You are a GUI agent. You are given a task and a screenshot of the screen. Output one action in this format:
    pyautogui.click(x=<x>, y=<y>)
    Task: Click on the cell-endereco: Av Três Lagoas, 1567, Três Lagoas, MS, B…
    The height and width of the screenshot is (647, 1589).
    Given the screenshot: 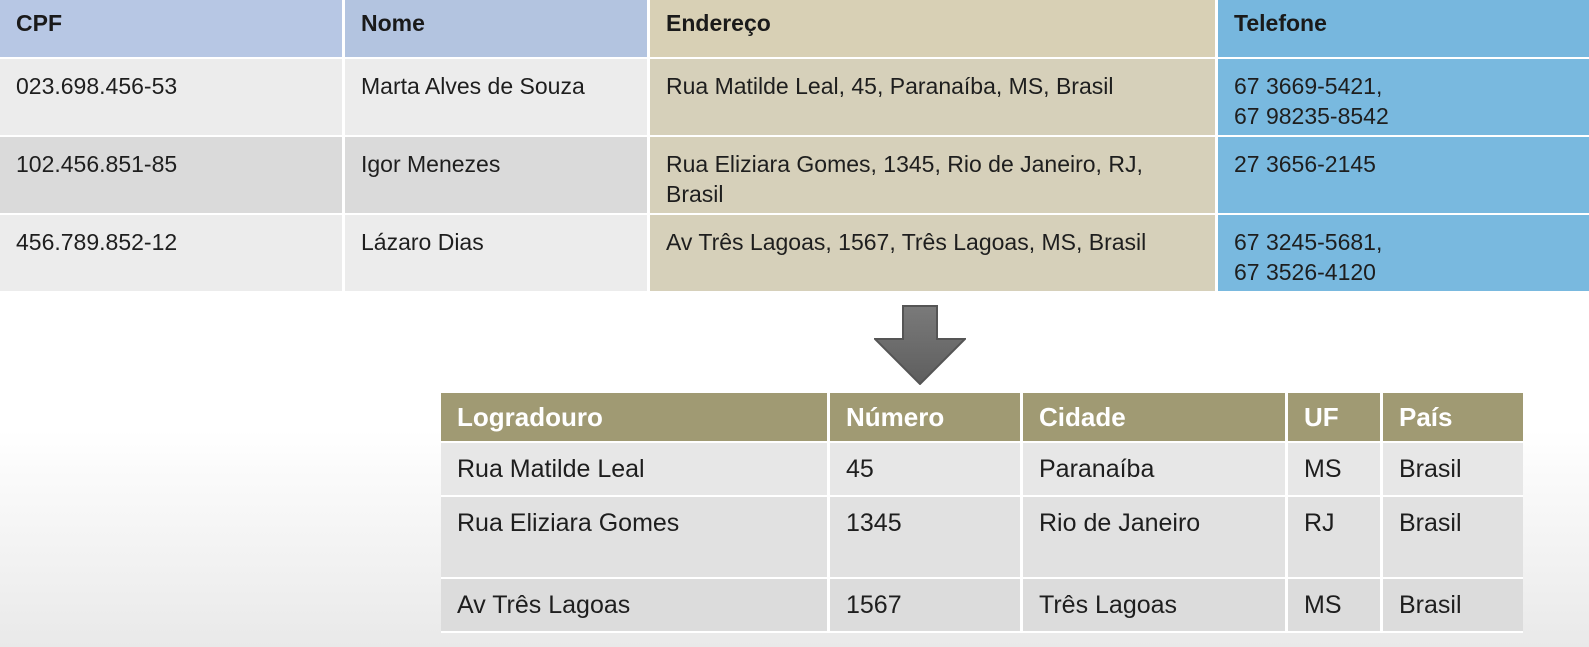 What is the action you would take?
    pyautogui.click(x=934, y=254)
    